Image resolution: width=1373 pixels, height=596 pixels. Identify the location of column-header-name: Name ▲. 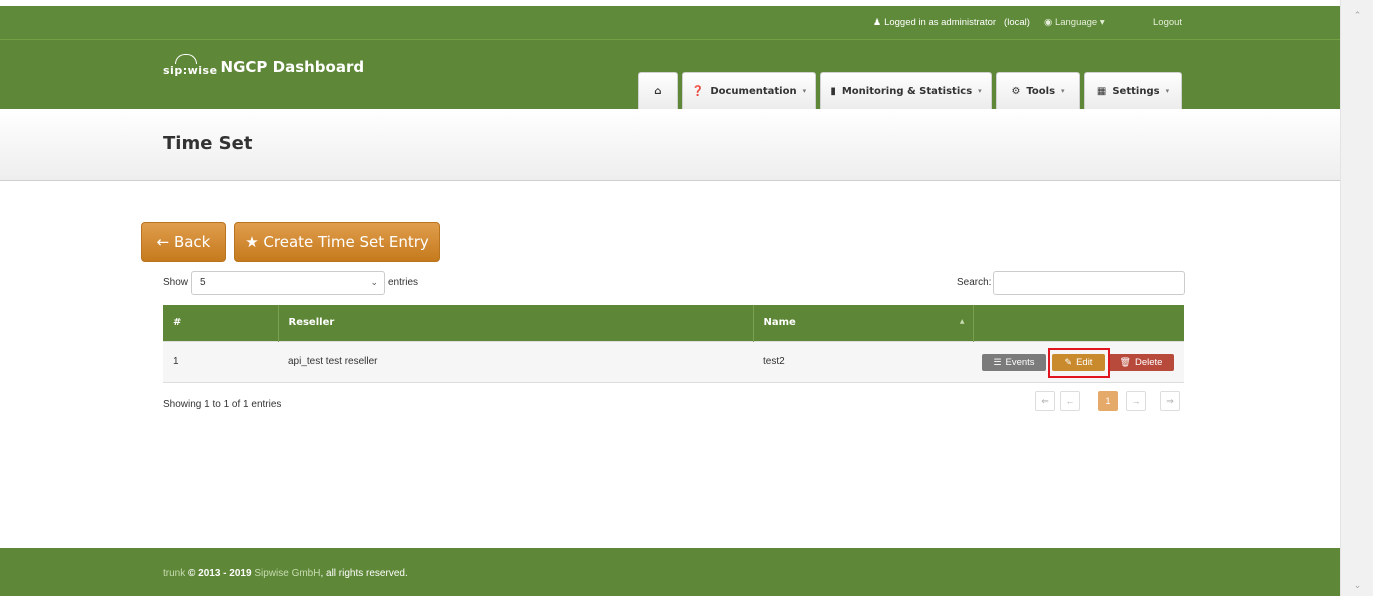
(863, 323).